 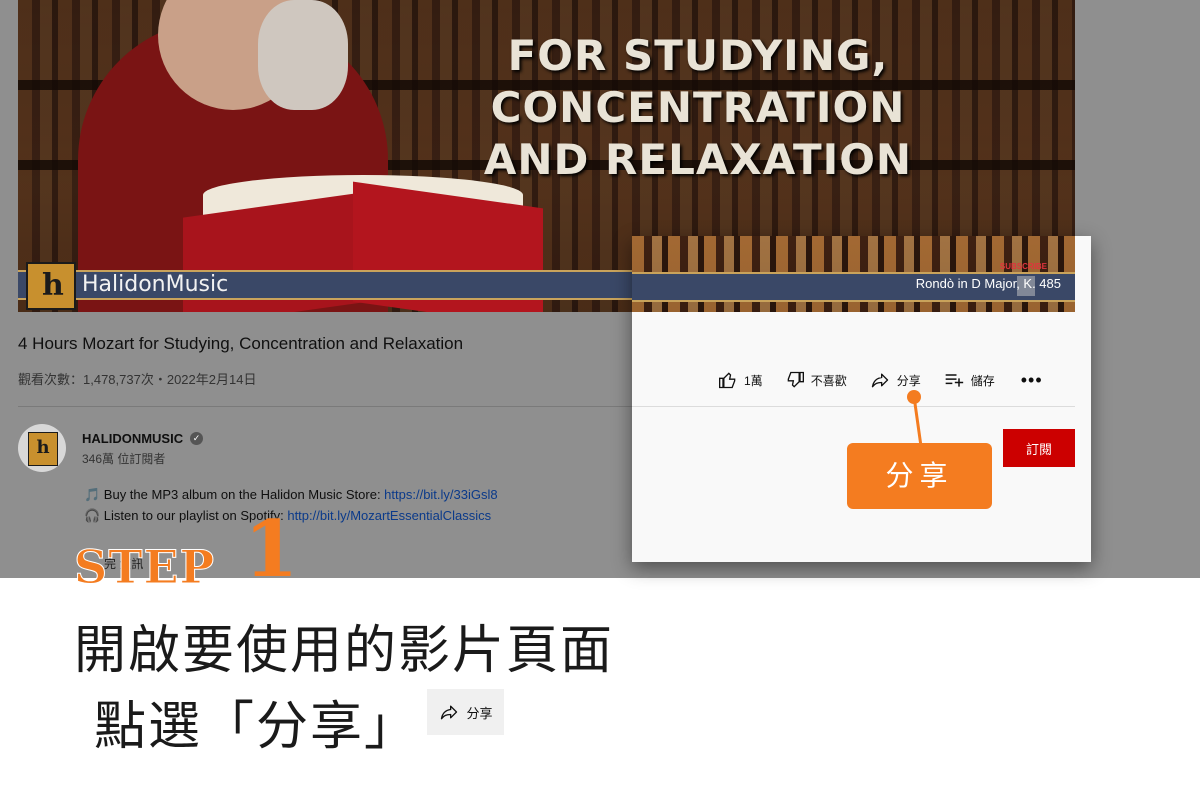 What do you see at coordinates (698, 81) in the screenshot?
I see `overlay-line-1: FOR STUDYING, CONCENTRATION` at bounding box center [698, 81].